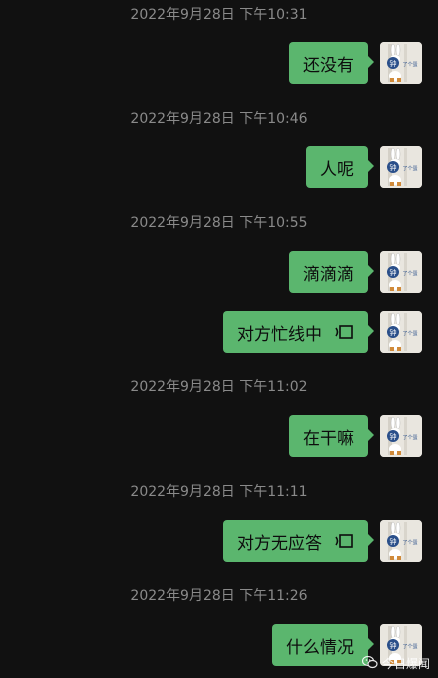  I want to click on watermark: 今日爆闻, so click(395, 663).